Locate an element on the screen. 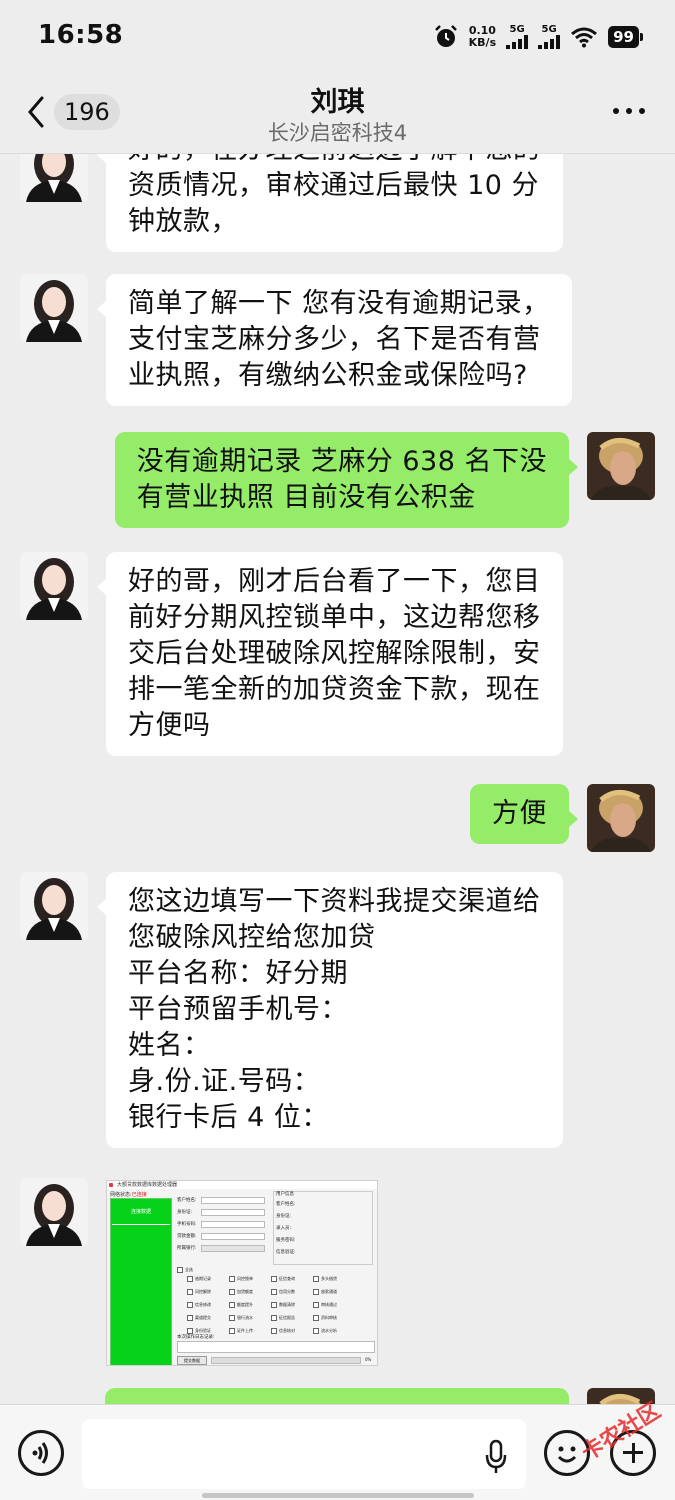  signal-sim1: 5G is located at coordinates (517, 36).